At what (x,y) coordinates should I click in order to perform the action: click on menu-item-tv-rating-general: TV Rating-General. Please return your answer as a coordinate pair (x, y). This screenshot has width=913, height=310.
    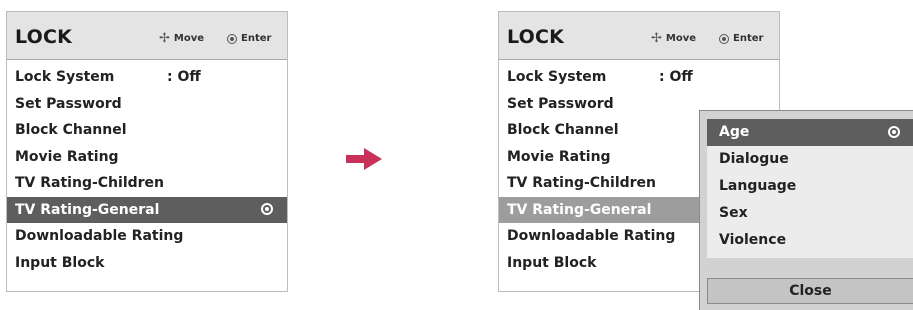
    Looking at the image, I should click on (147, 209).